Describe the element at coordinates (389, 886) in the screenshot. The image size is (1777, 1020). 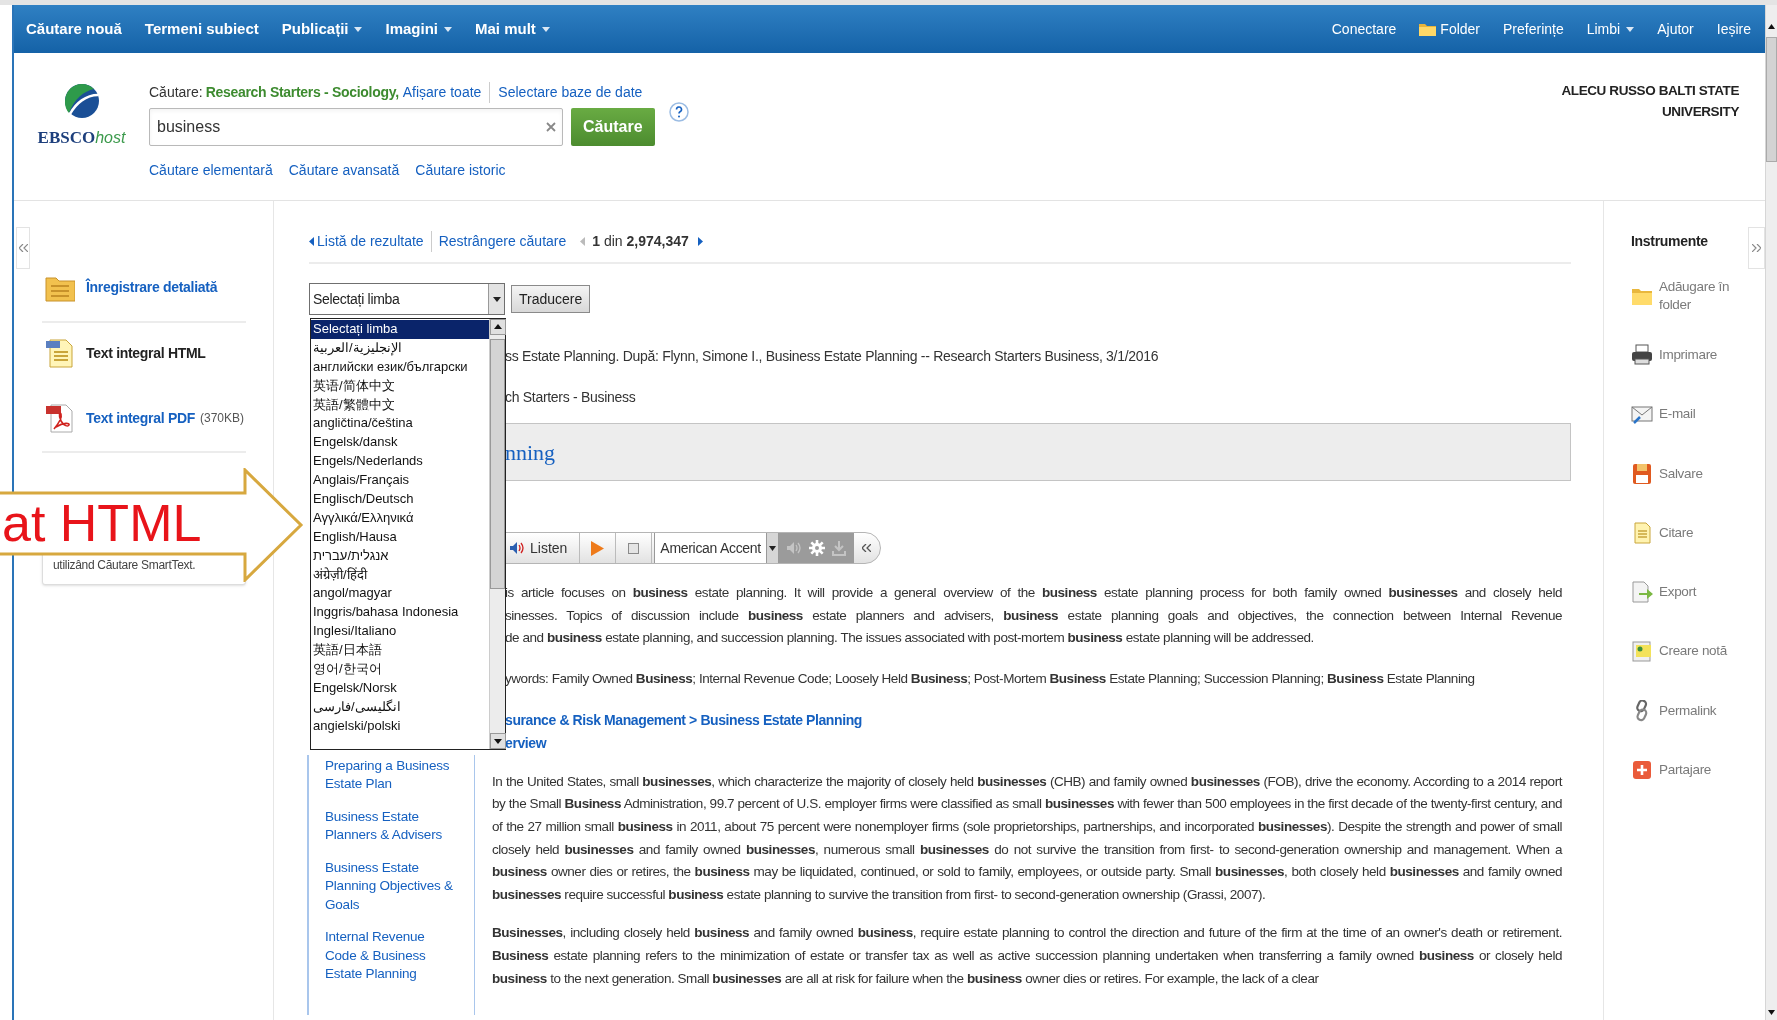
I see `contents-link: Business Estate Planning Objectives & Goals` at that location.